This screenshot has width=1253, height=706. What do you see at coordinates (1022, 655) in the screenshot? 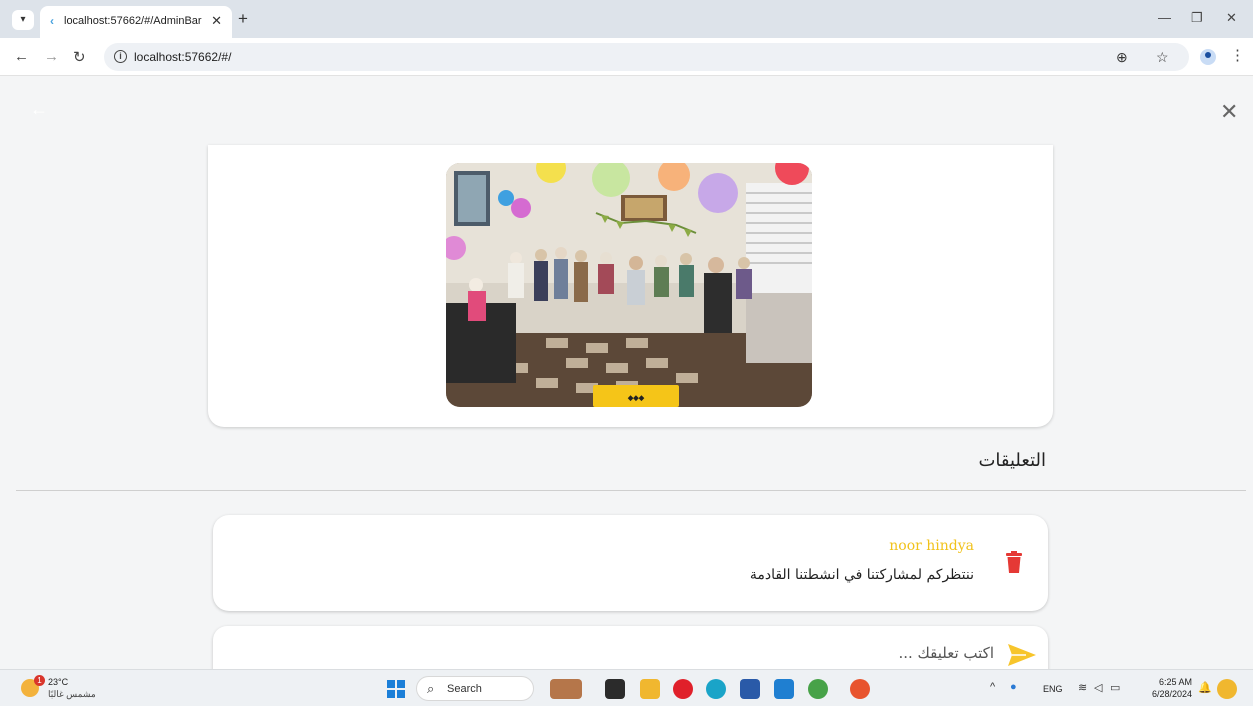
I see `send-icon` at bounding box center [1022, 655].